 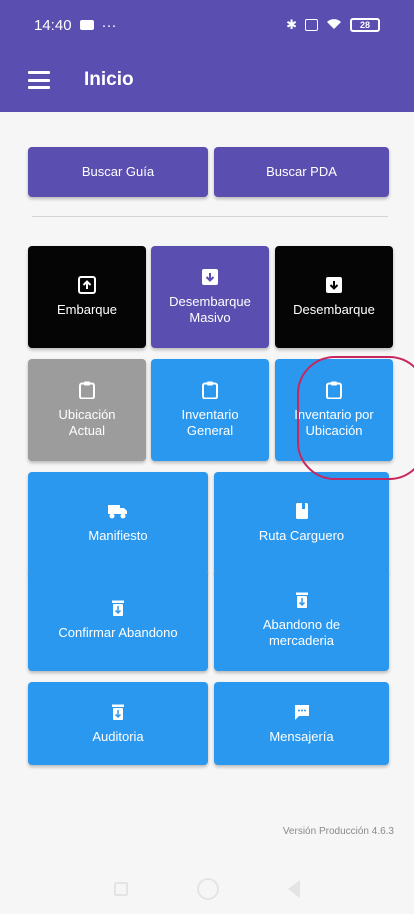 I want to click on abandono-mercaderia-label: Abandono de mercaderia, so click(x=301, y=632).